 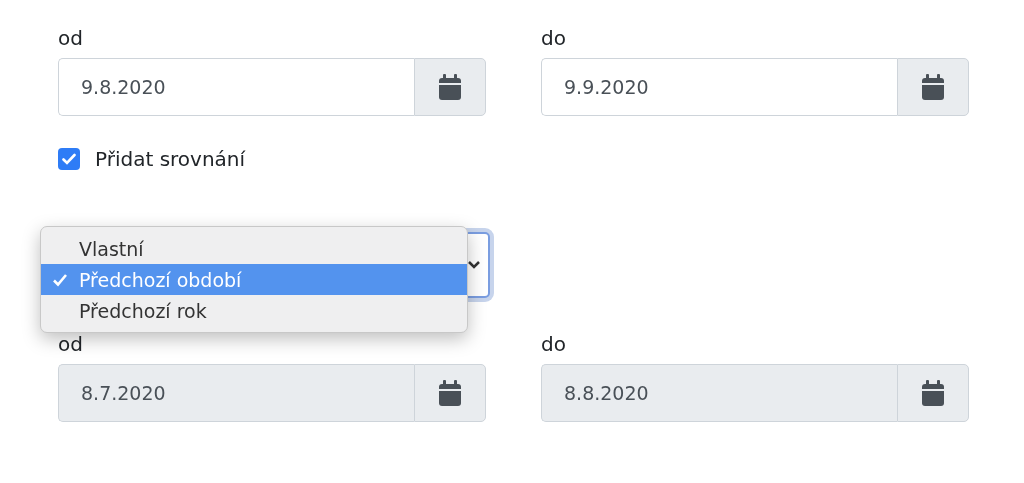 What do you see at coordinates (236, 87) in the screenshot?
I see `date-field: 9.8.2020` at bounding box center [236, 87].